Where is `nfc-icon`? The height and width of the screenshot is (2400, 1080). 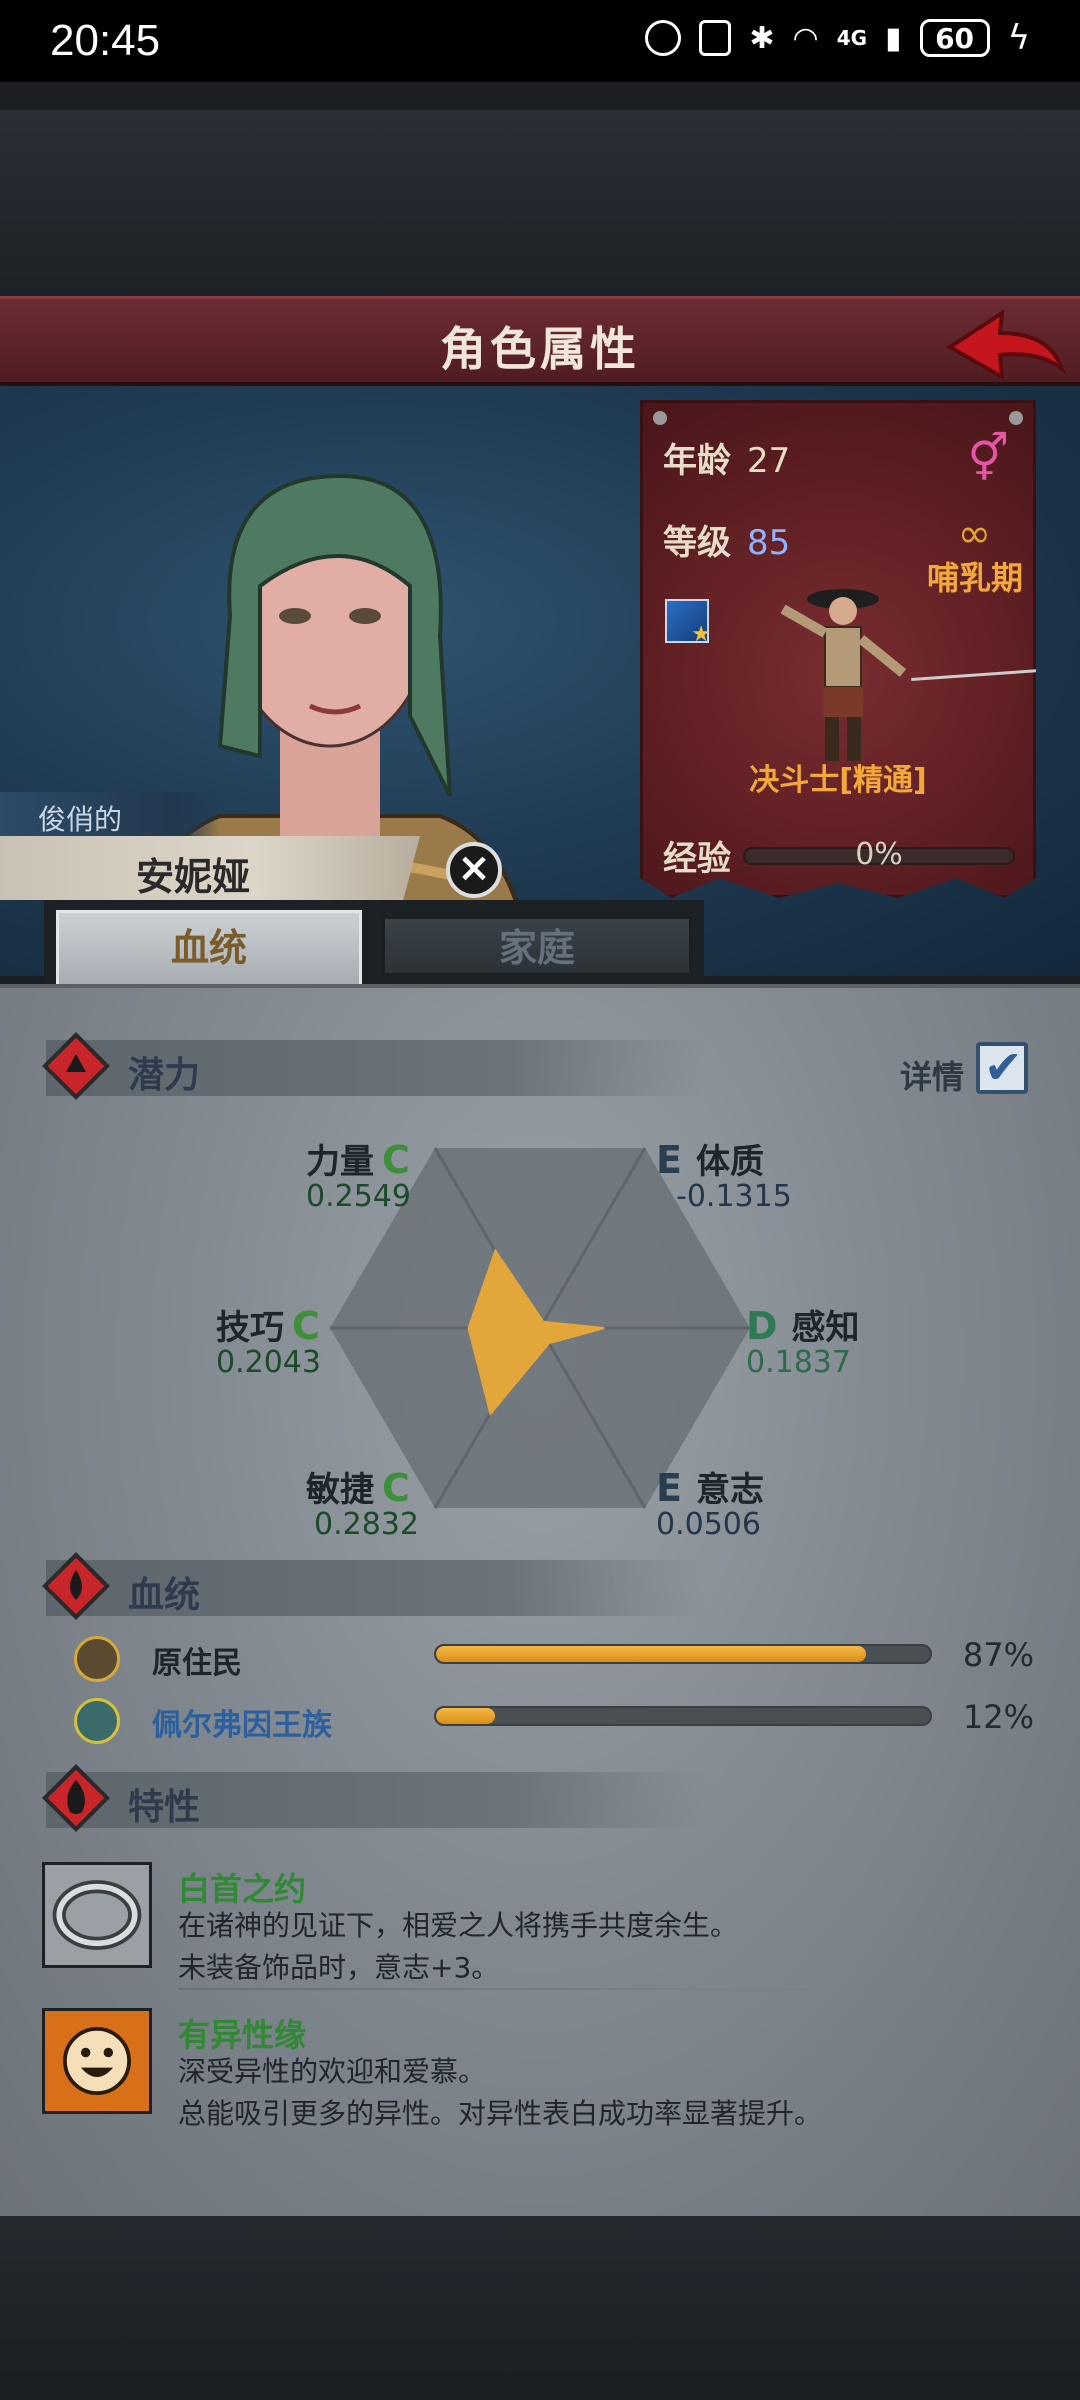 nfc-icon is located at coordinates (715, 38).